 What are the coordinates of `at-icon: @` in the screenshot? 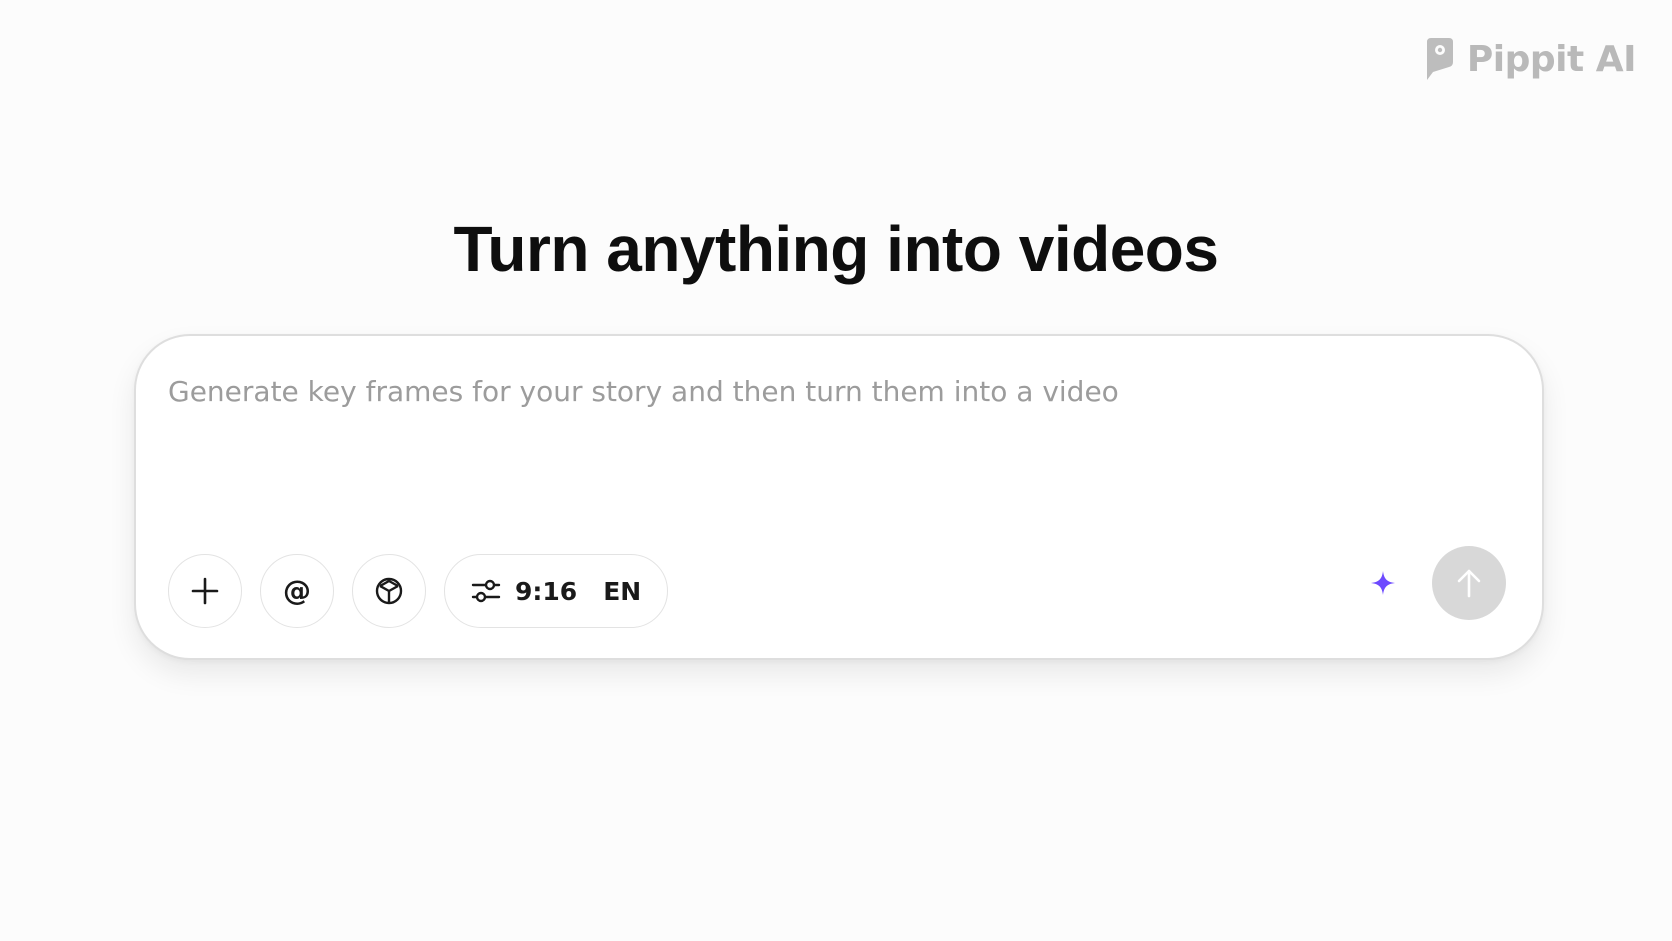 It's located at (297, 590).